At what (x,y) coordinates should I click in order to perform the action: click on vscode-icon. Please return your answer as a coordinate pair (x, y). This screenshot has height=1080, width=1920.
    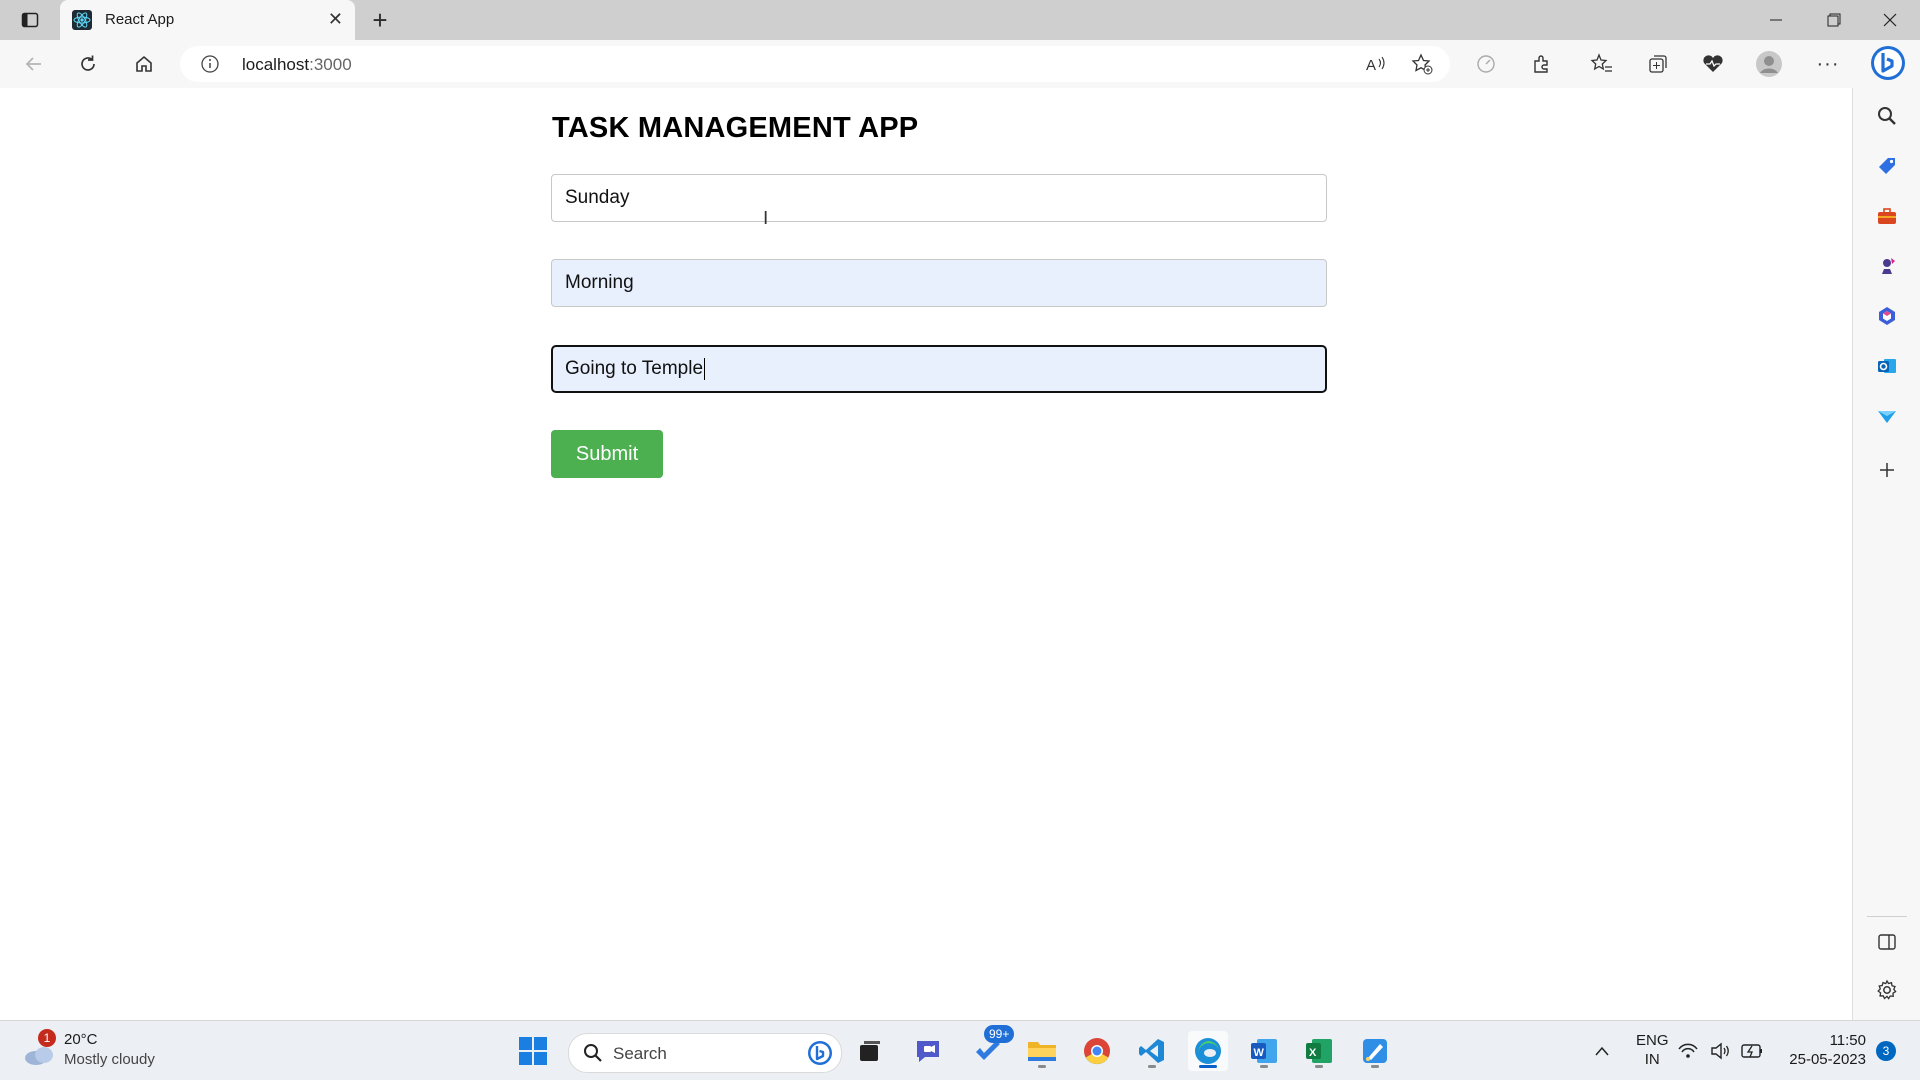
    Looking at the image, I should click on (1152, 1051).